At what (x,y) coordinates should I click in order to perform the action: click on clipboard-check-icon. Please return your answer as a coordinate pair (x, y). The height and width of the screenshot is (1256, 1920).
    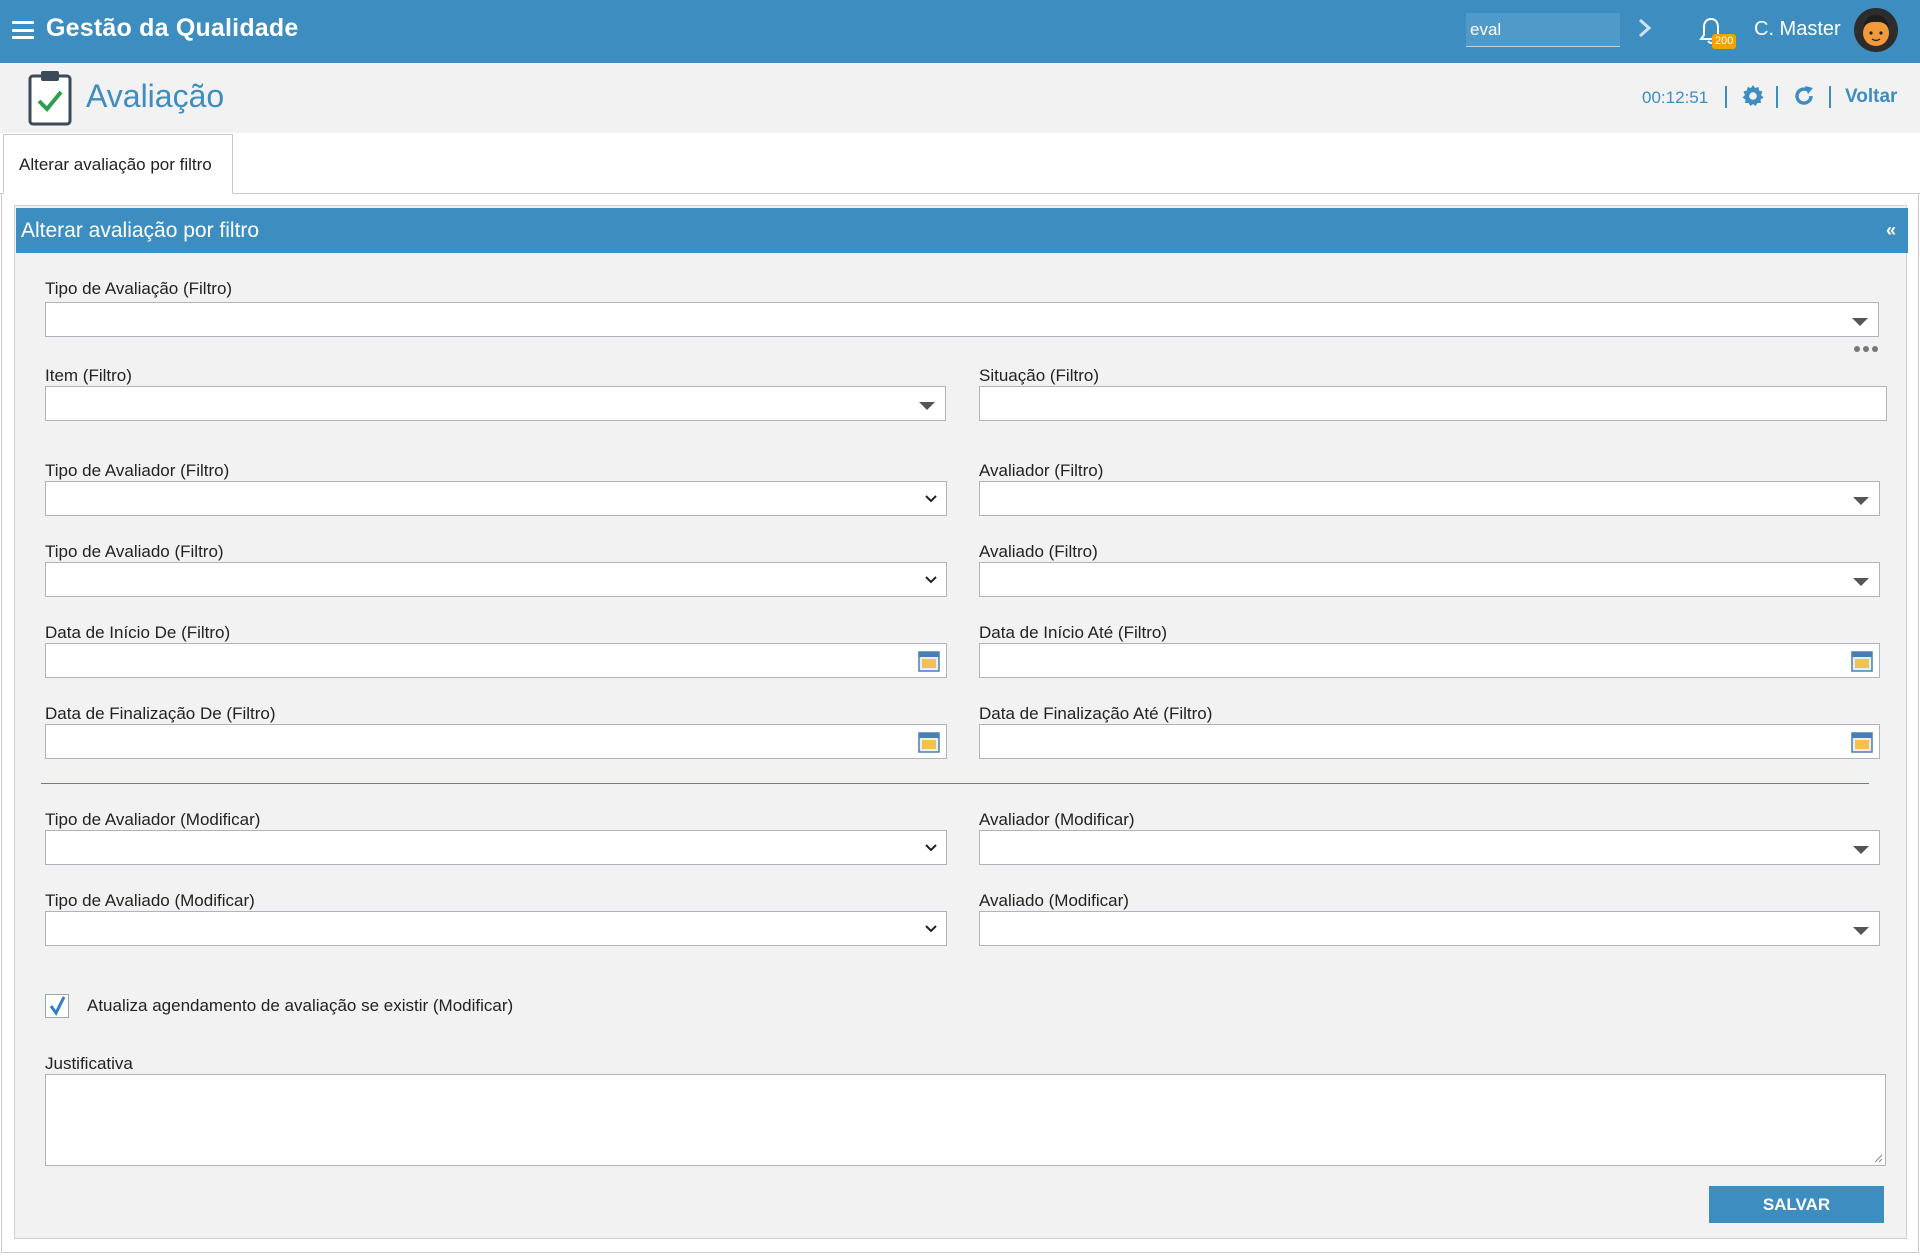
    Looking at the image, I should click on (50, 98).